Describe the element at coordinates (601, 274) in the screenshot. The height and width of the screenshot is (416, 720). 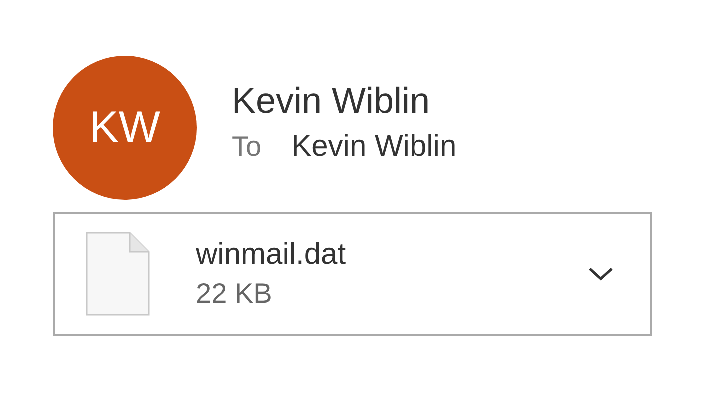
I see `chevron-down-icon` at that location.